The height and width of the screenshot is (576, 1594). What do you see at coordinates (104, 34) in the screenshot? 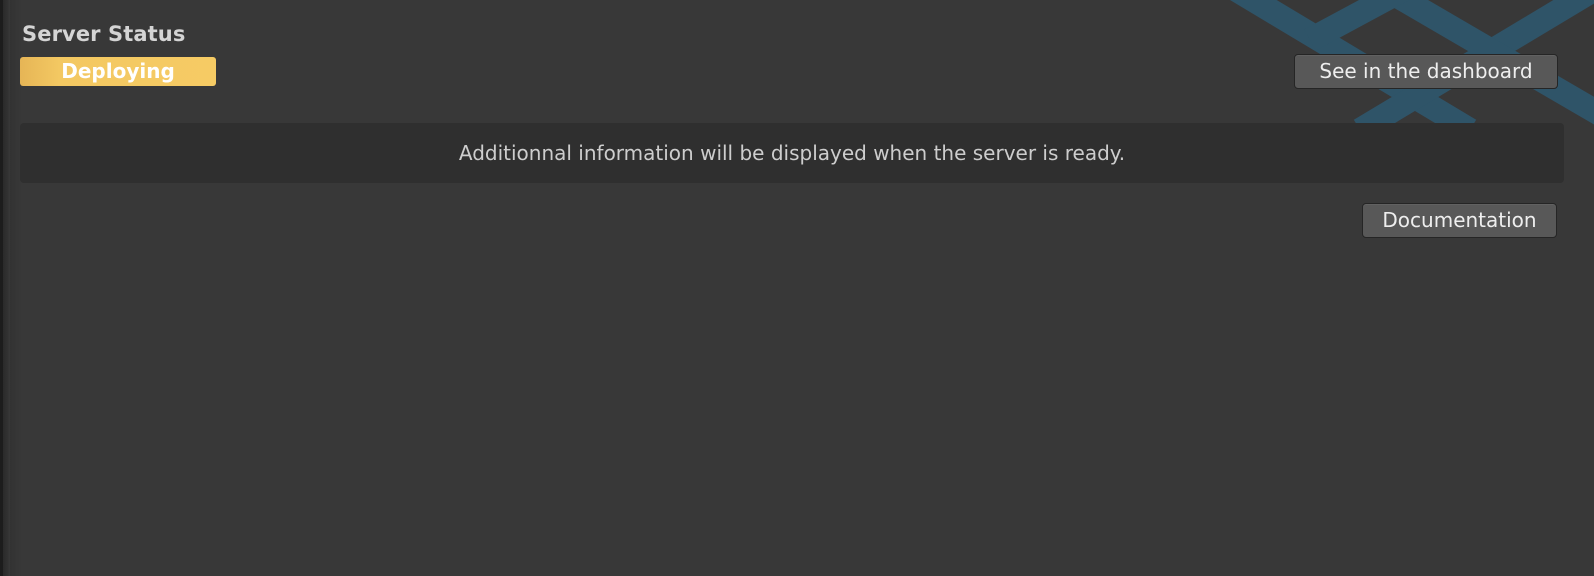
I see `server-status-title: Server Status` at bounding box center [104, 34].